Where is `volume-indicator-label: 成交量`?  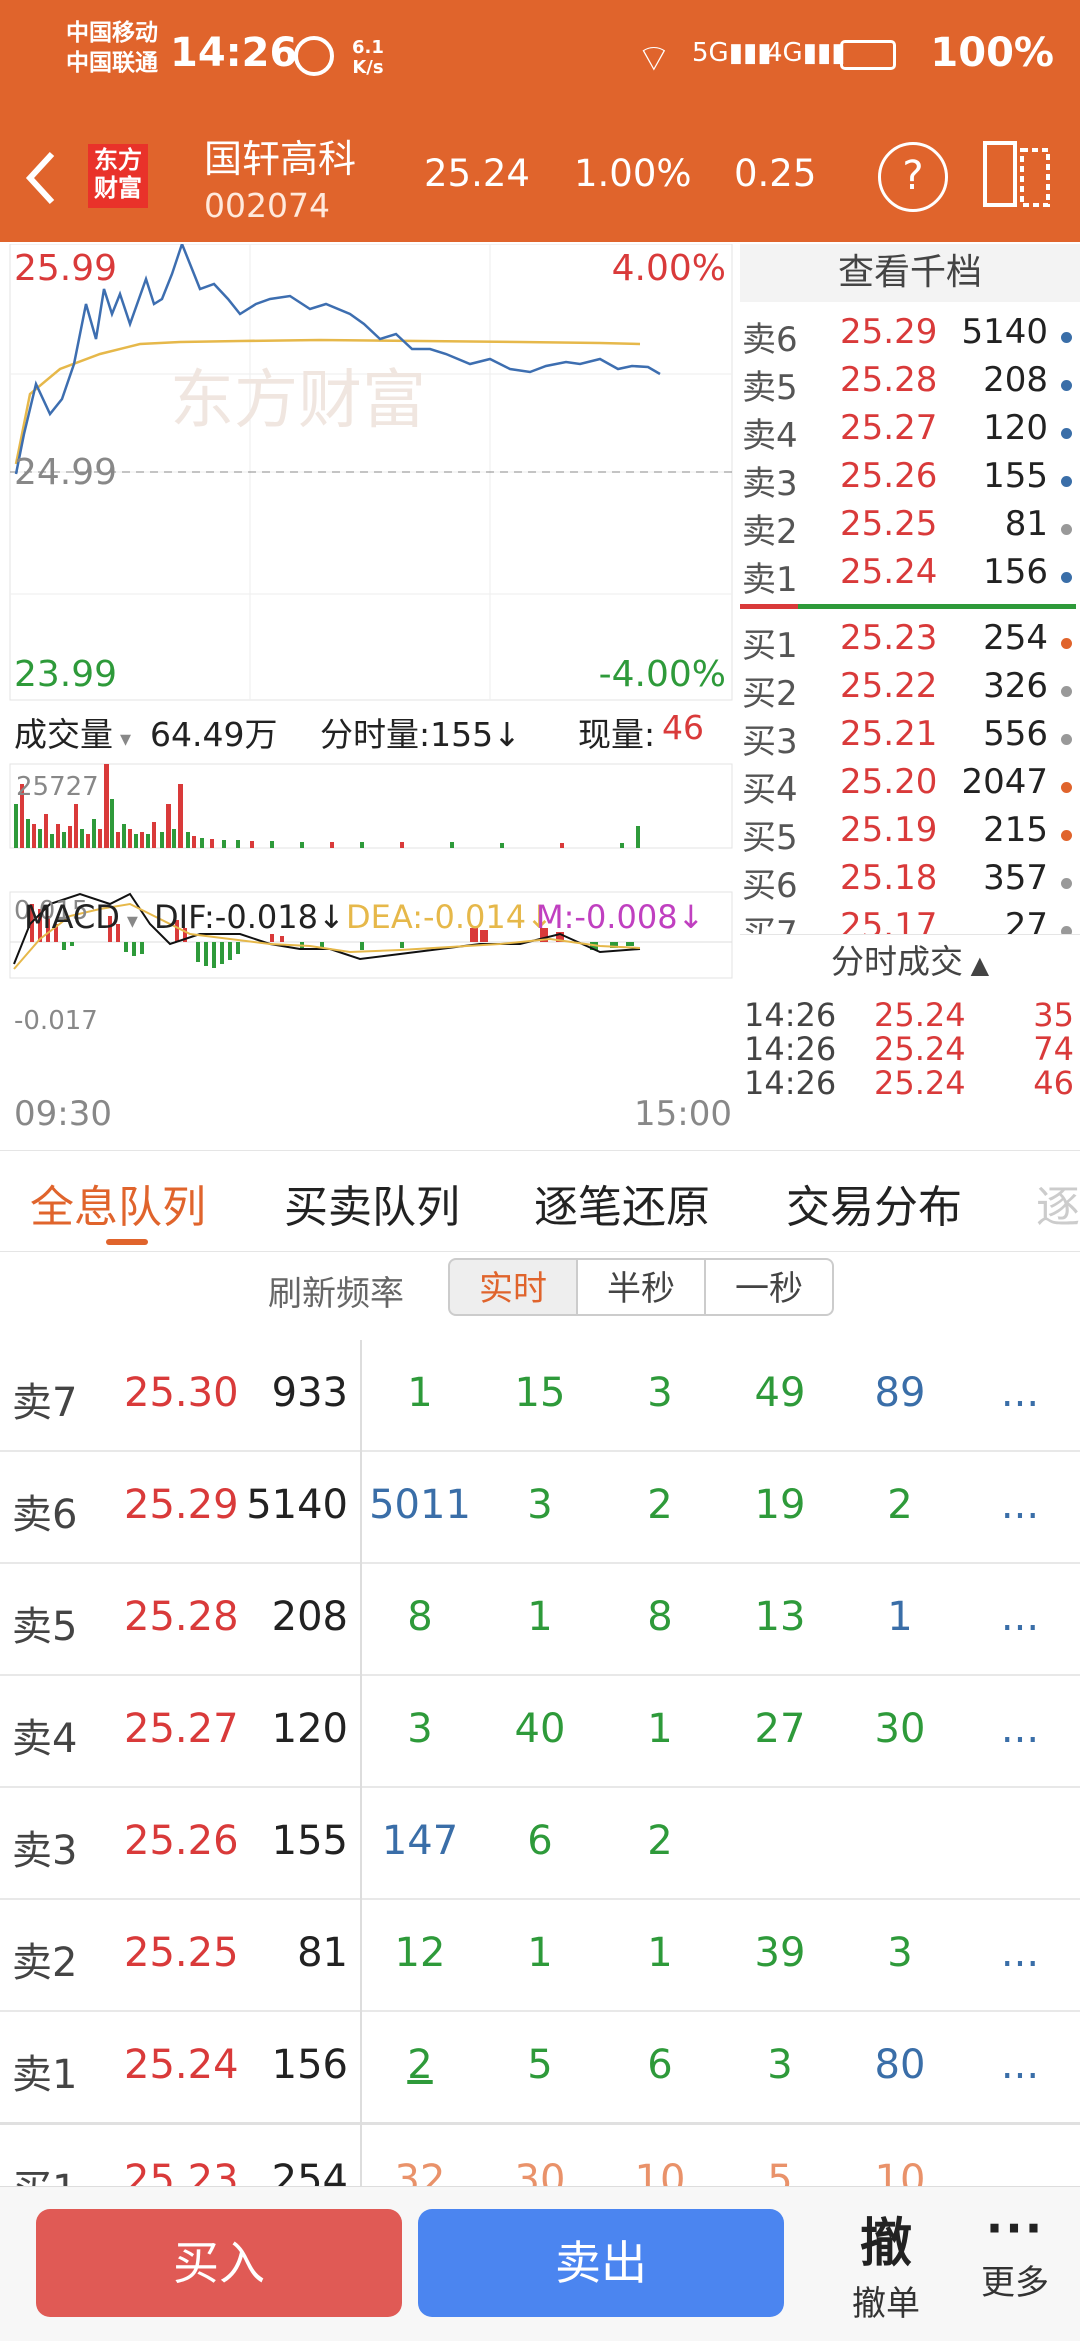
volume-indicator-label: 成交量 is located at coordinates (63, 734).